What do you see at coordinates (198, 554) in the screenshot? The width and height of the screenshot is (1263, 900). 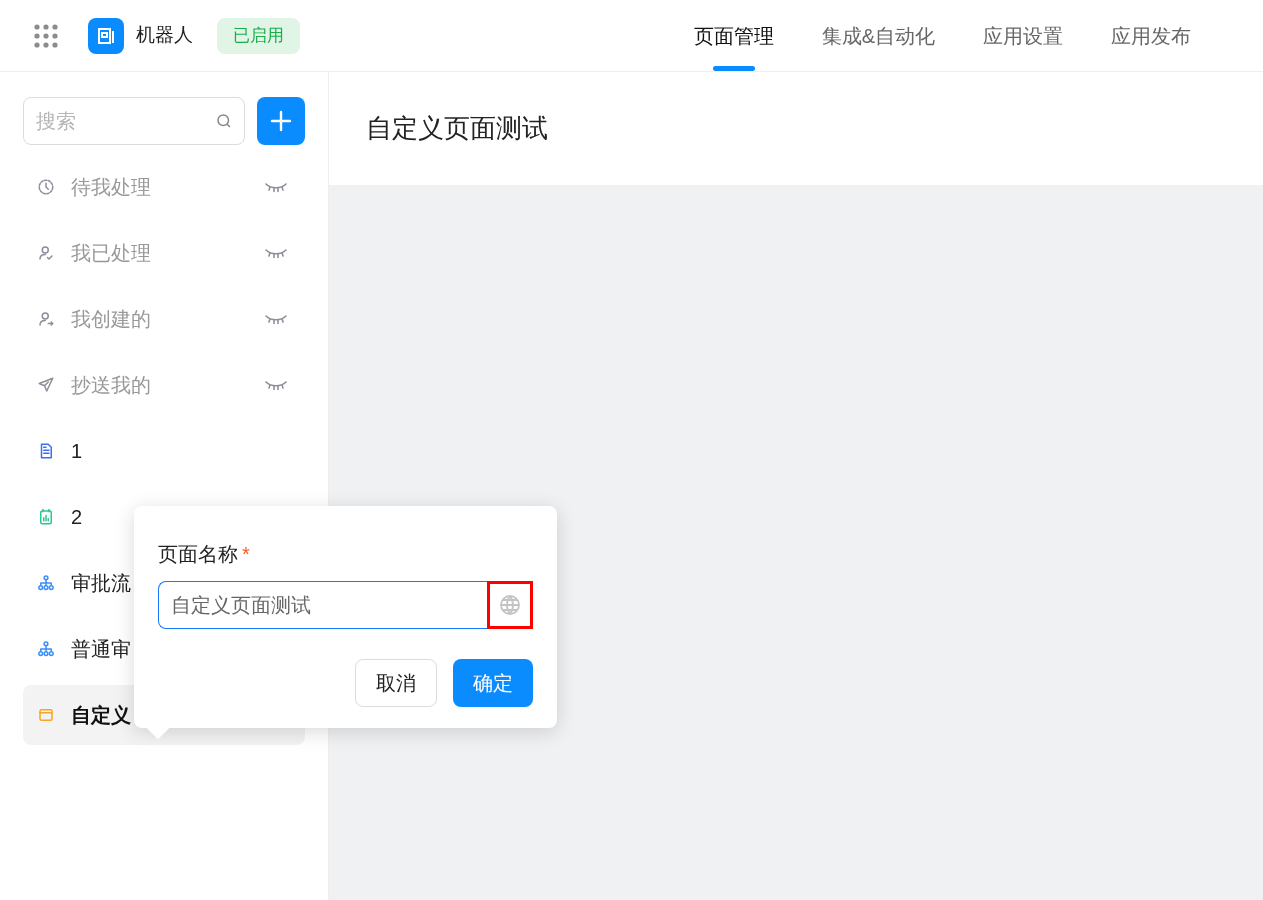 I see `field-label: 页面名称` at bounding box center [198, 554].